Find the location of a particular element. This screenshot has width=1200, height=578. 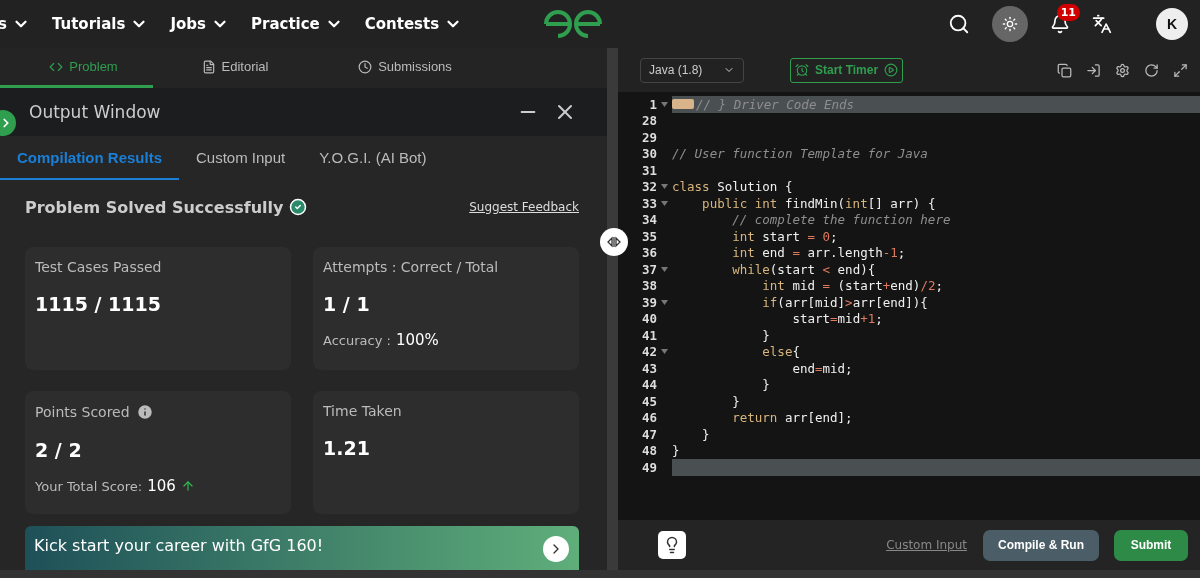

status-text: Problem Solved Successfully is located at coordinates (154, 207).